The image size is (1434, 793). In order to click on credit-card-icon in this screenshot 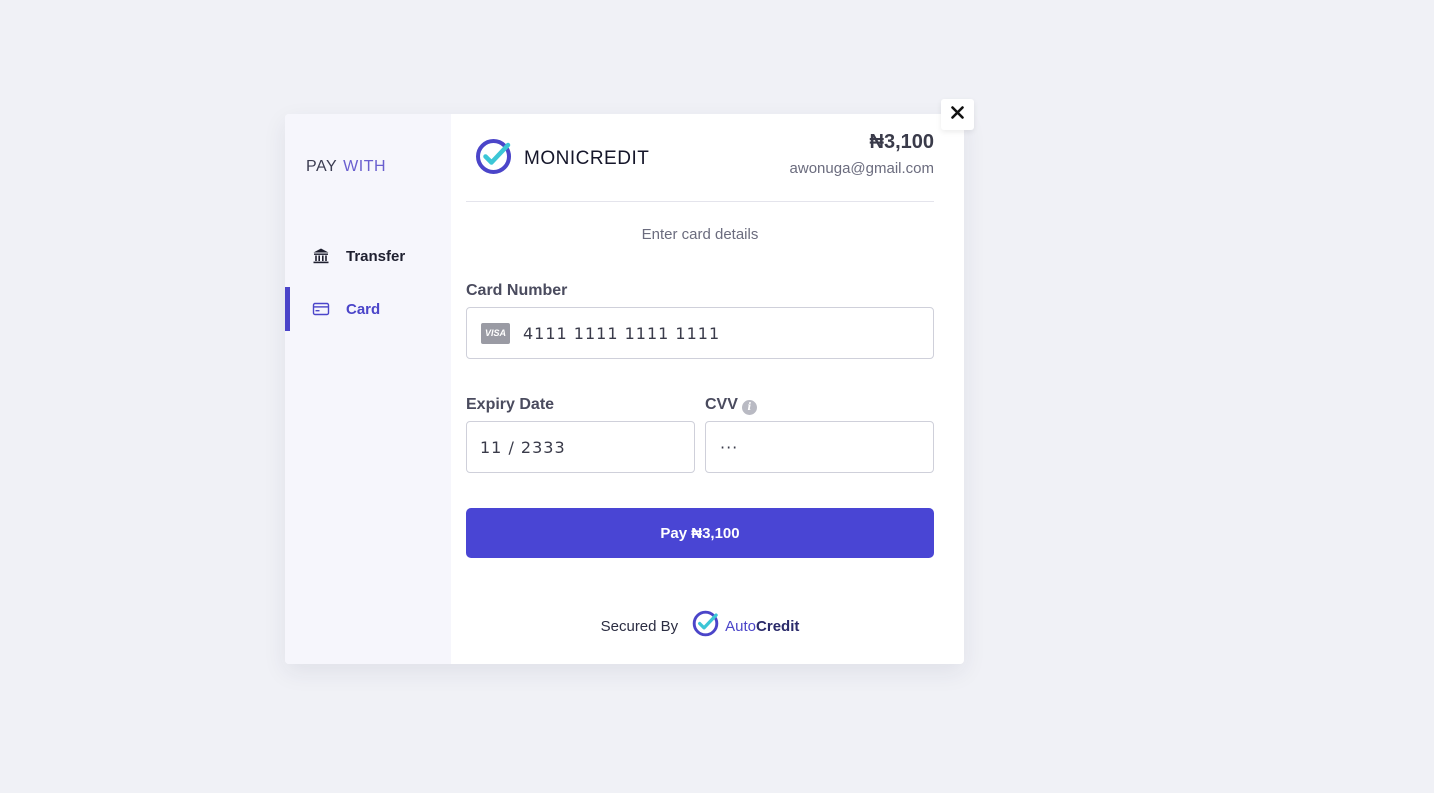, I will do `click(321, 309)`.